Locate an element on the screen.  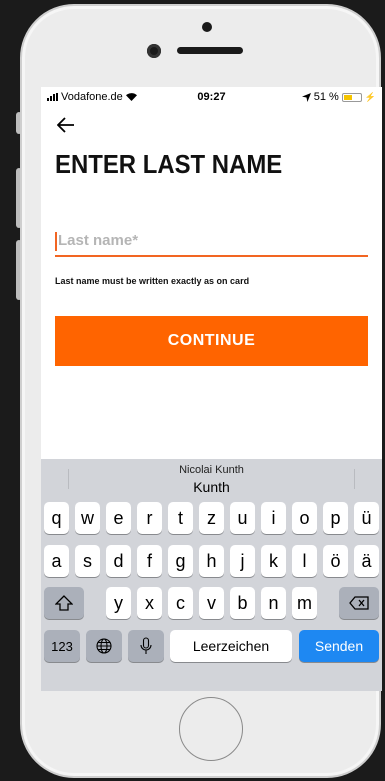
key-x: x is located at coordinates (149, 603).